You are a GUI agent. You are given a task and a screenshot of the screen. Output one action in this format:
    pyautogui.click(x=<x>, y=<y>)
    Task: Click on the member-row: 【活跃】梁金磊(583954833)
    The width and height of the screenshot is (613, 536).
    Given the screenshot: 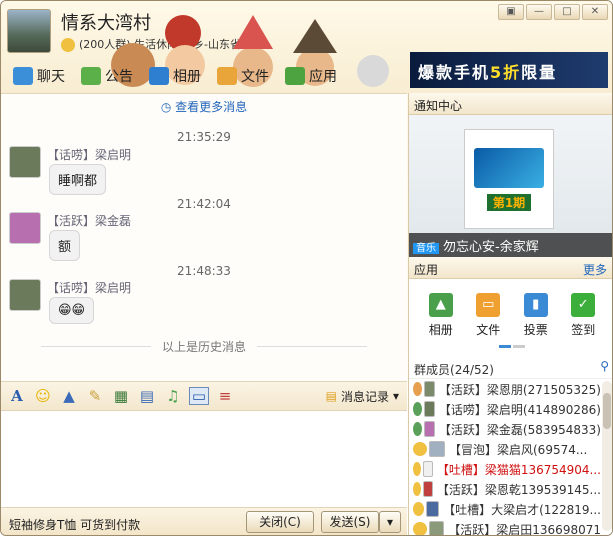 What is the action you would take?
    pyautogui.click(x=505, y=429)
    